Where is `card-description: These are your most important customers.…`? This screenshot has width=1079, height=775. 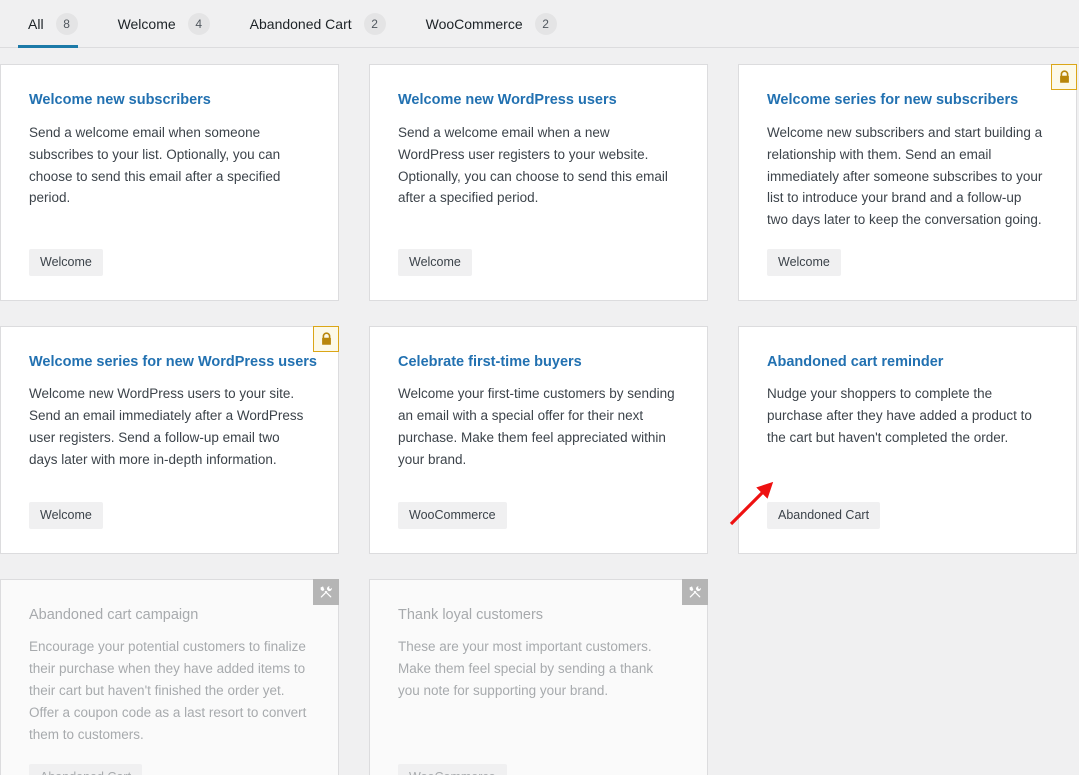 card-description: These are your most important customers.… is located at coordinates (526, 669).